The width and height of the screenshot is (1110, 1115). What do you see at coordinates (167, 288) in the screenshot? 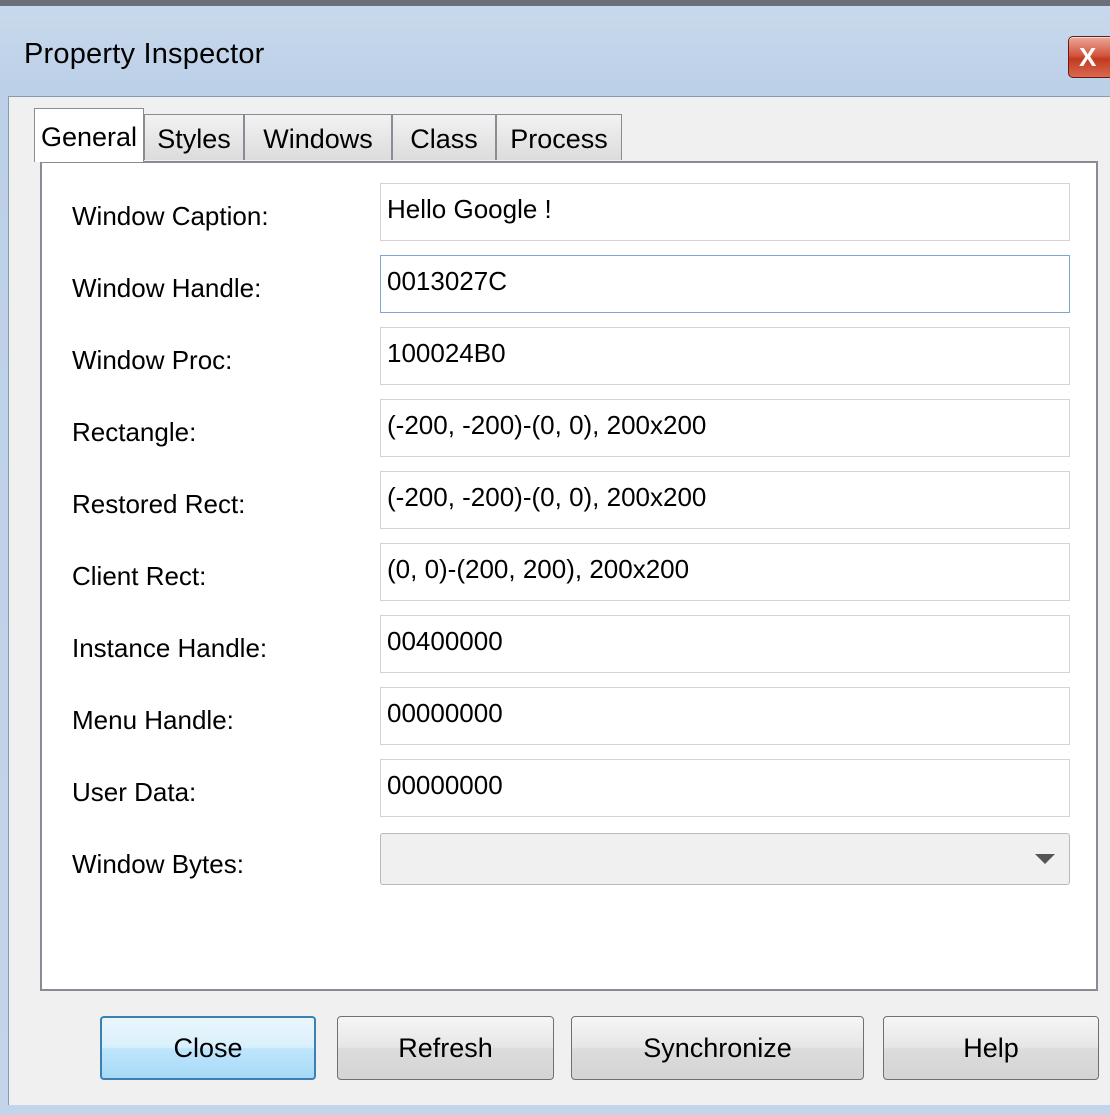
I see `window-handle-label: Window Handle:` at bounding box center [167, 288].